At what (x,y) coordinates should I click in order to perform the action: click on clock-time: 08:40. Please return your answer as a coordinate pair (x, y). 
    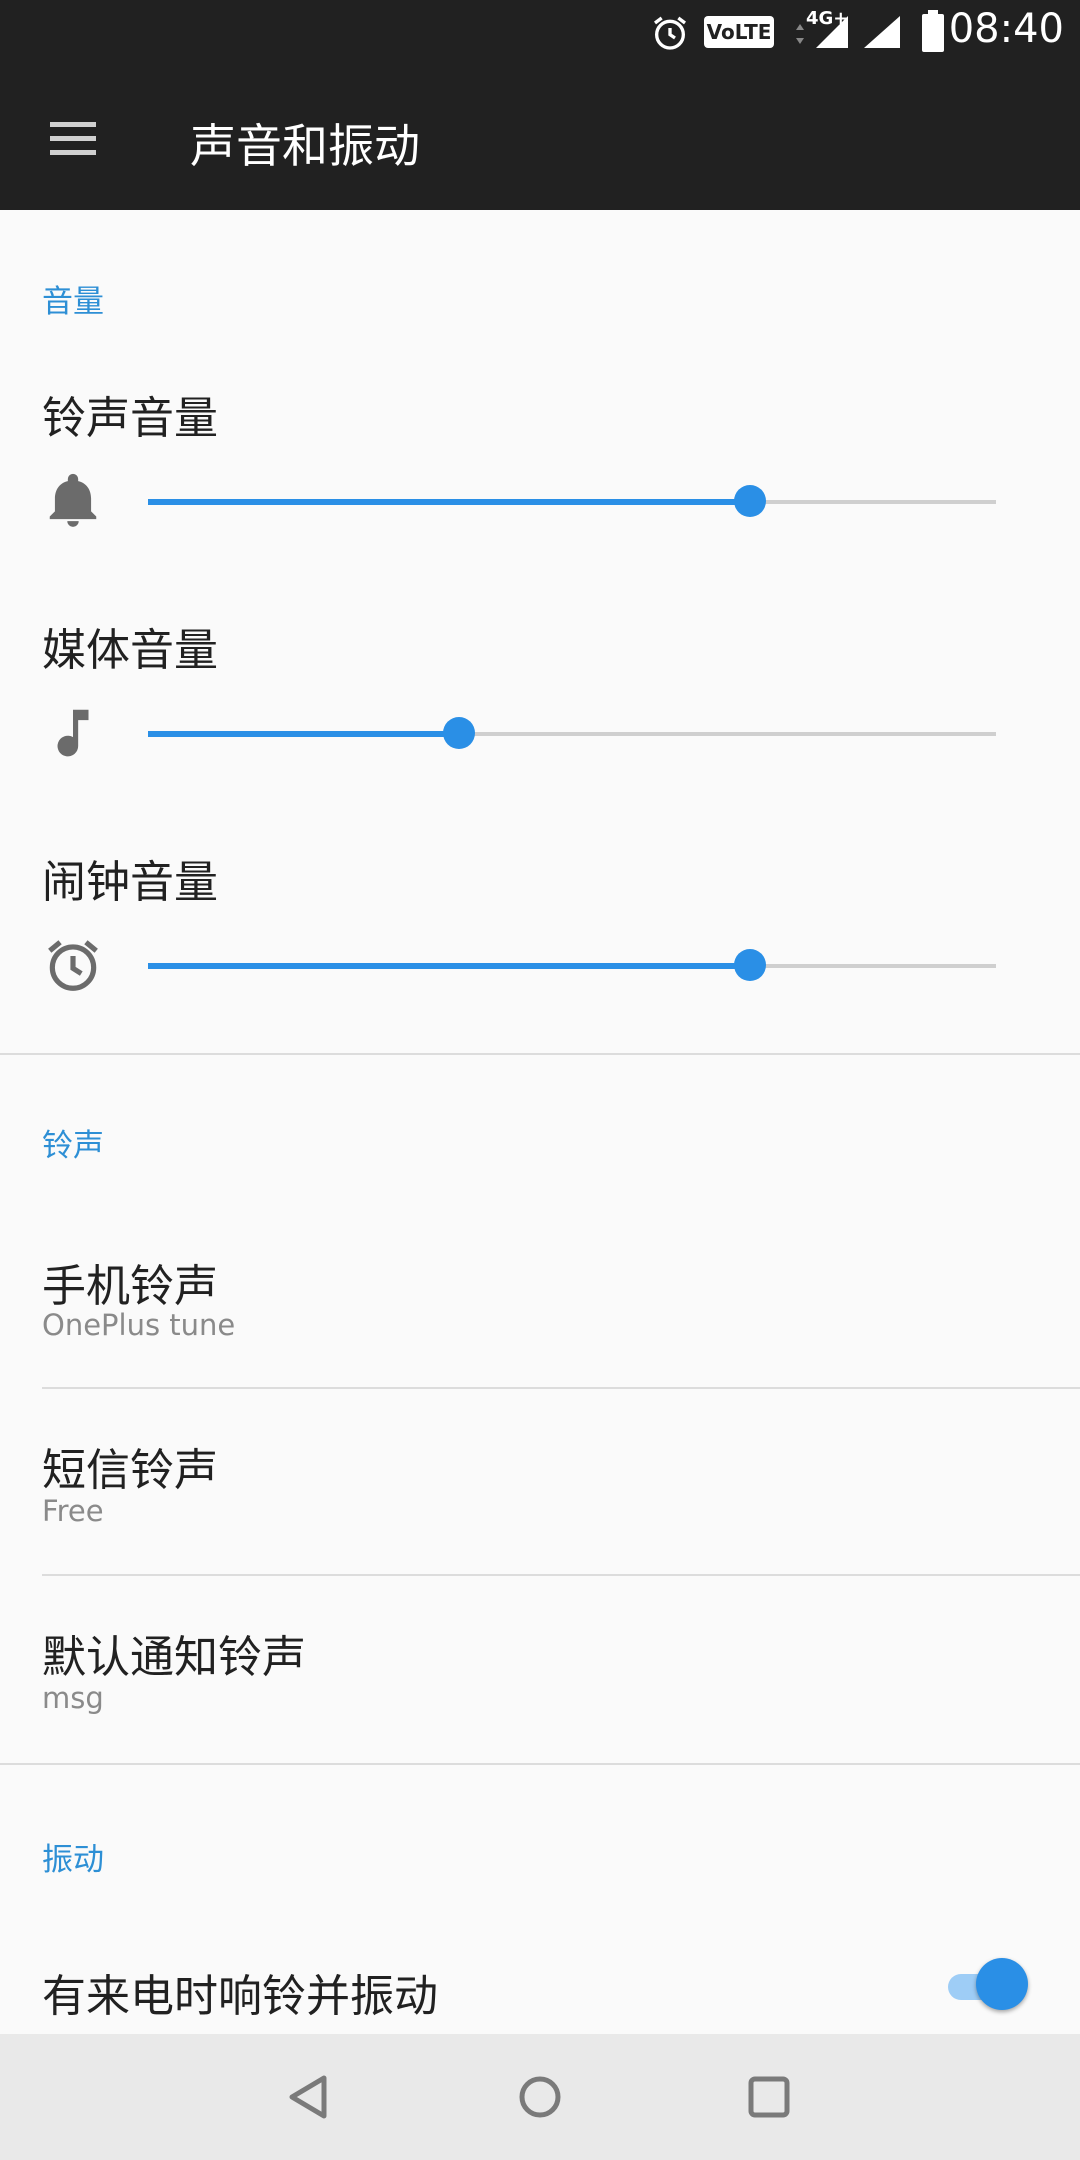
    Looking at the image, I should click on (1006, 29).